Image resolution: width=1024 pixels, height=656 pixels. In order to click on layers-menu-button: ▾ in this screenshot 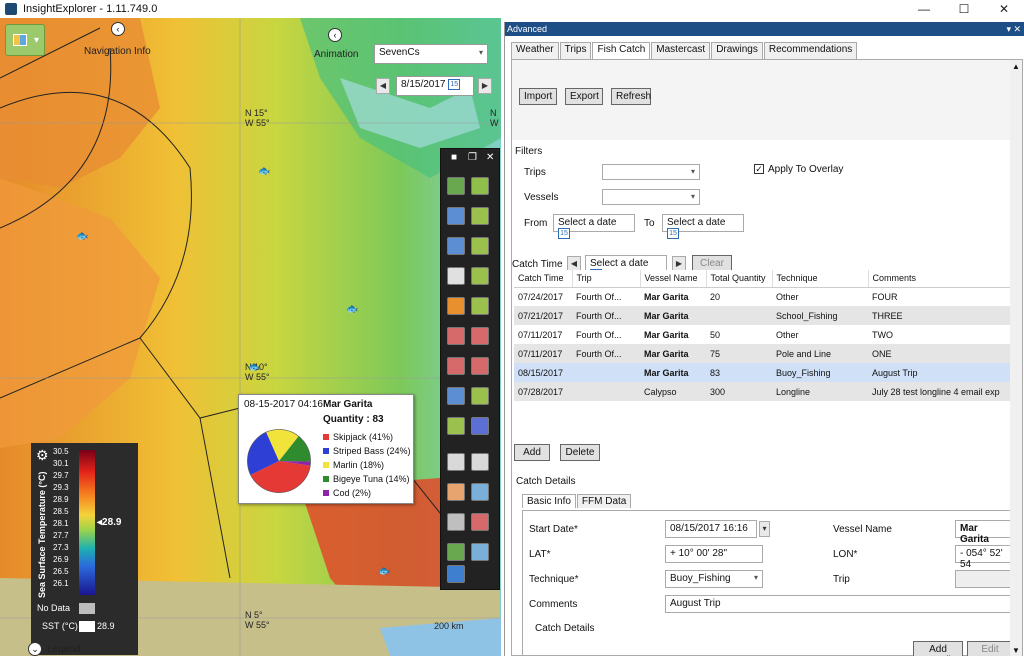, I will do `click(25, 40)`.